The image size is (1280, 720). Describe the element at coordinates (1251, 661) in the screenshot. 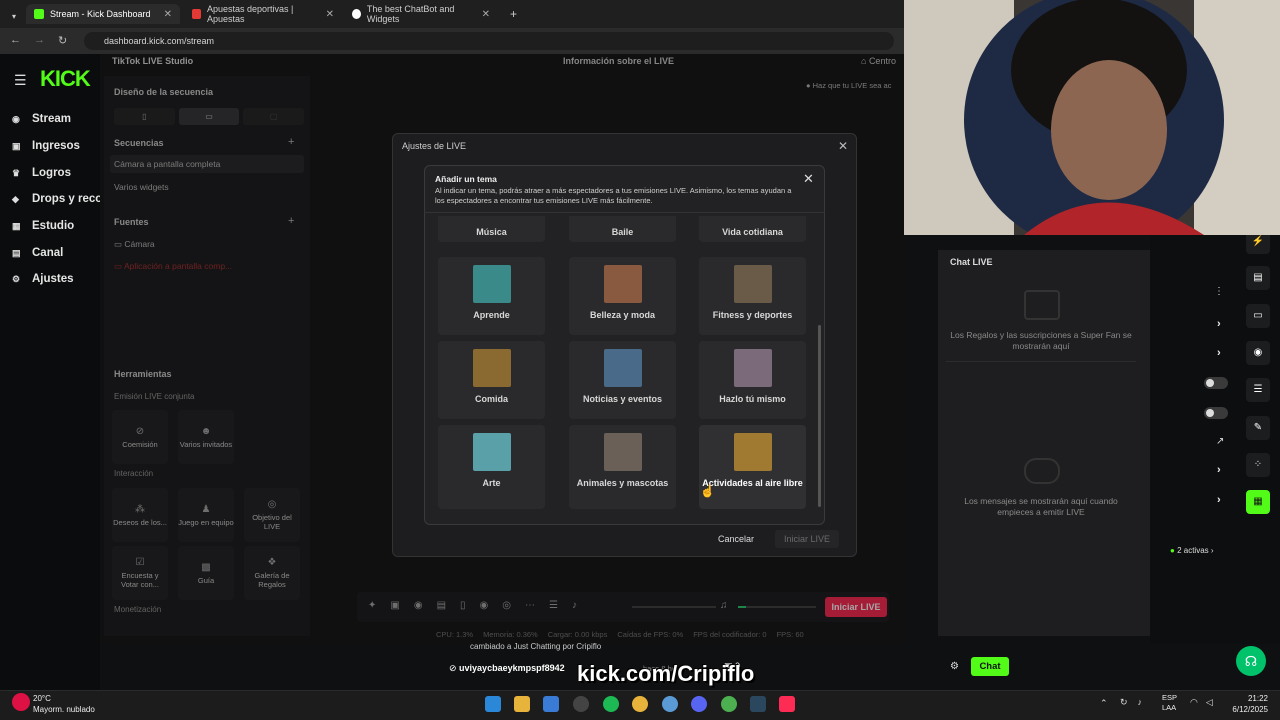

I see `support-headset-icon: ☊` at that location.